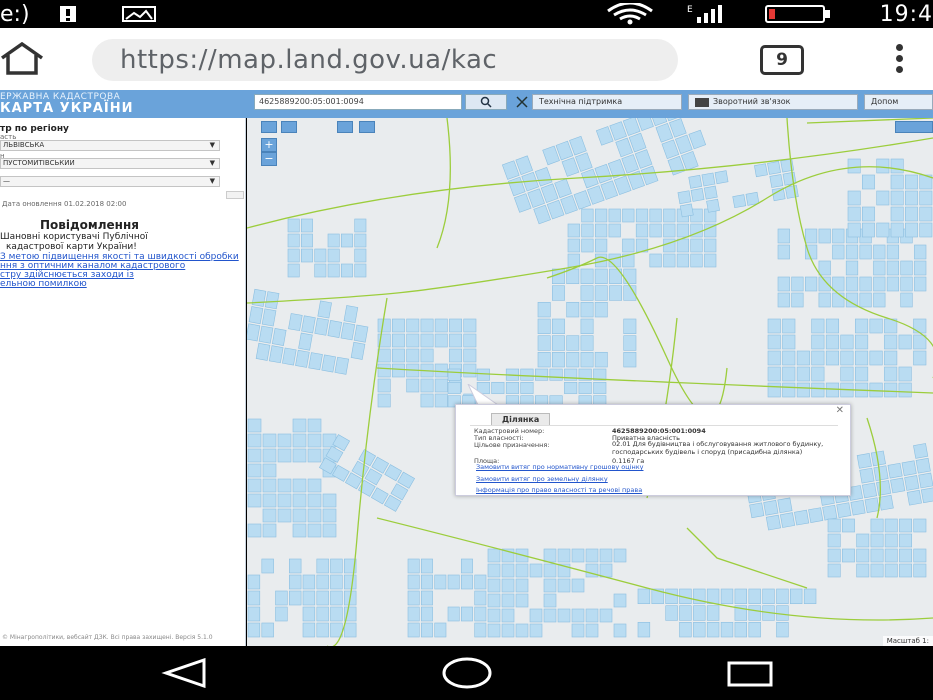 The image size is (933, 700). What do you see at coordinates (269, 145) in the screenshot?
I see `zoom-in-button: +` at bounding box center [269, 145].